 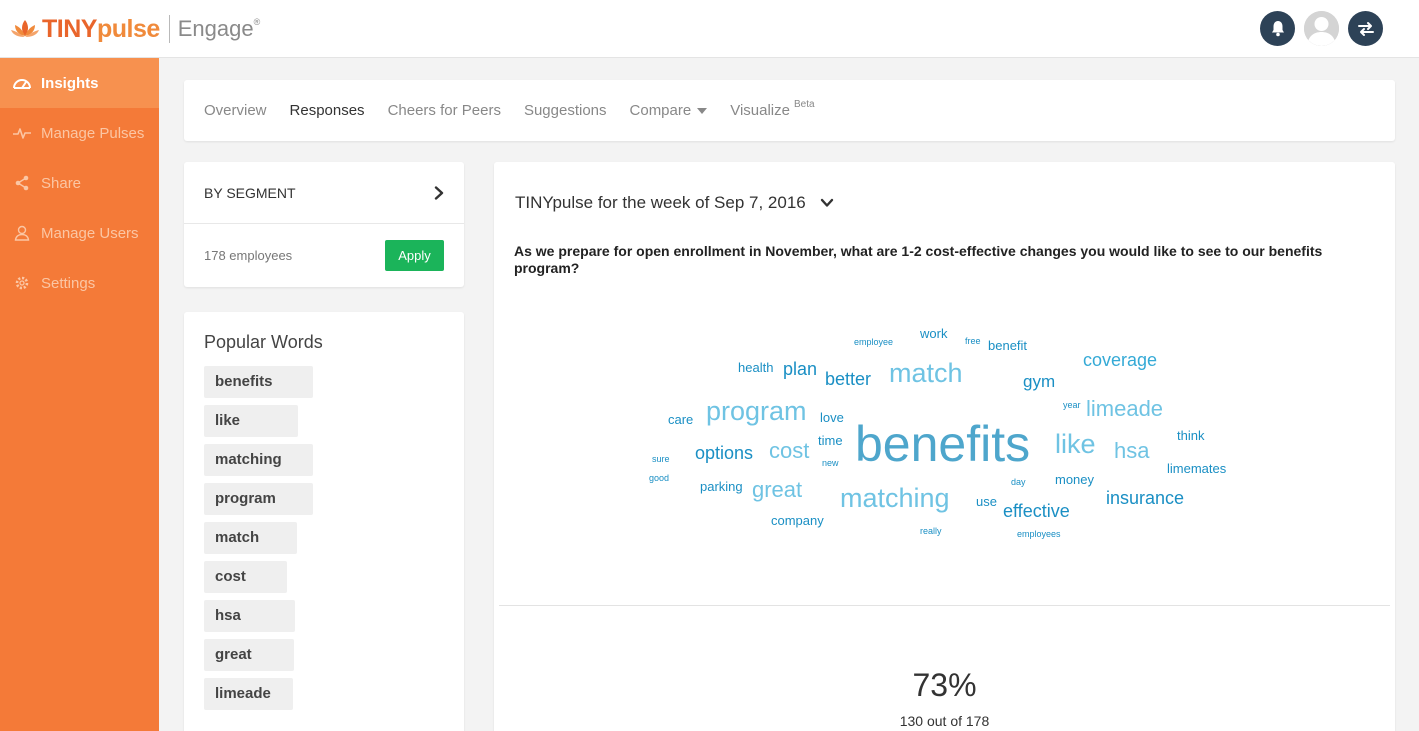 What do you see at coordinates (1131, 451) in the screenshot?
I see `word-cloud-word: hsa` at bounding box center [1131, 451].